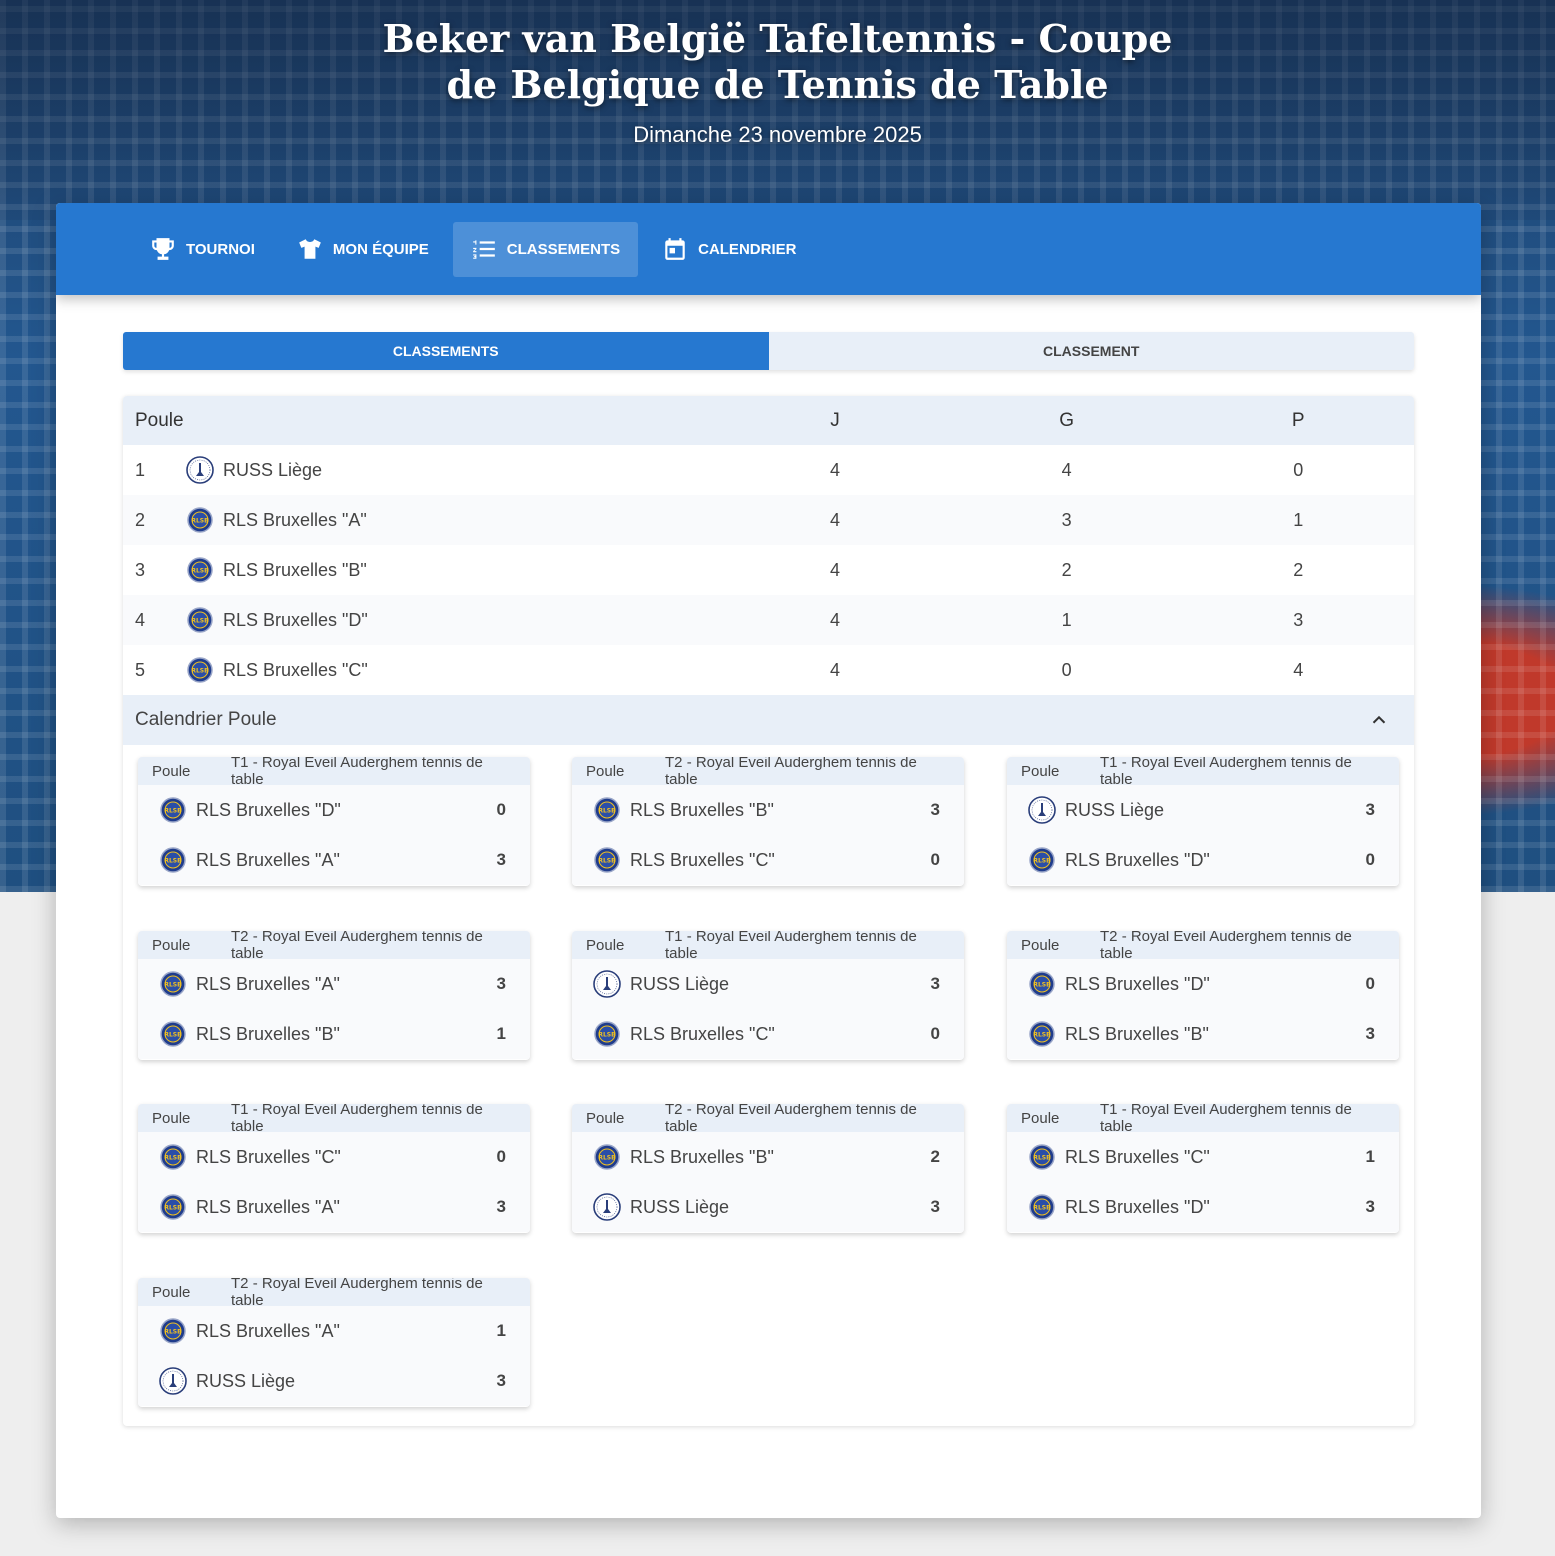  I want to click on team-name: RLS Bruxelles "B", so click(294, 569).